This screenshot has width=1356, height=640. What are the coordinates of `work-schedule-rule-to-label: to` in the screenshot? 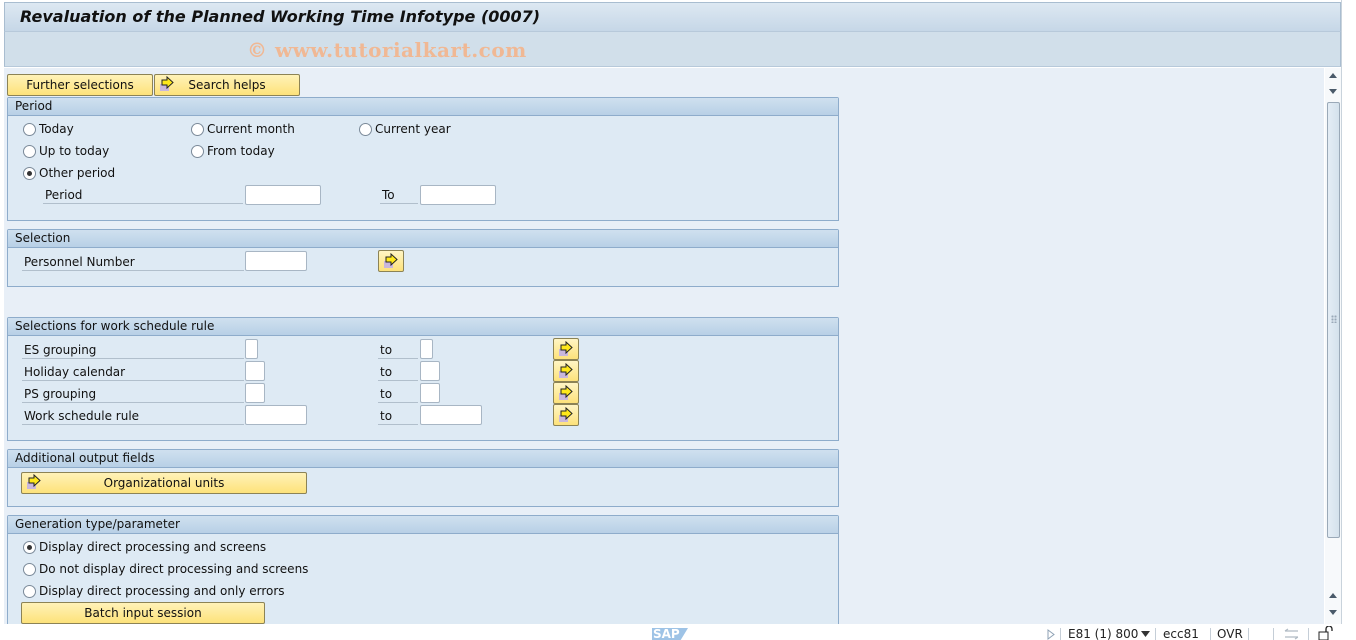 It's located at (398, 416).